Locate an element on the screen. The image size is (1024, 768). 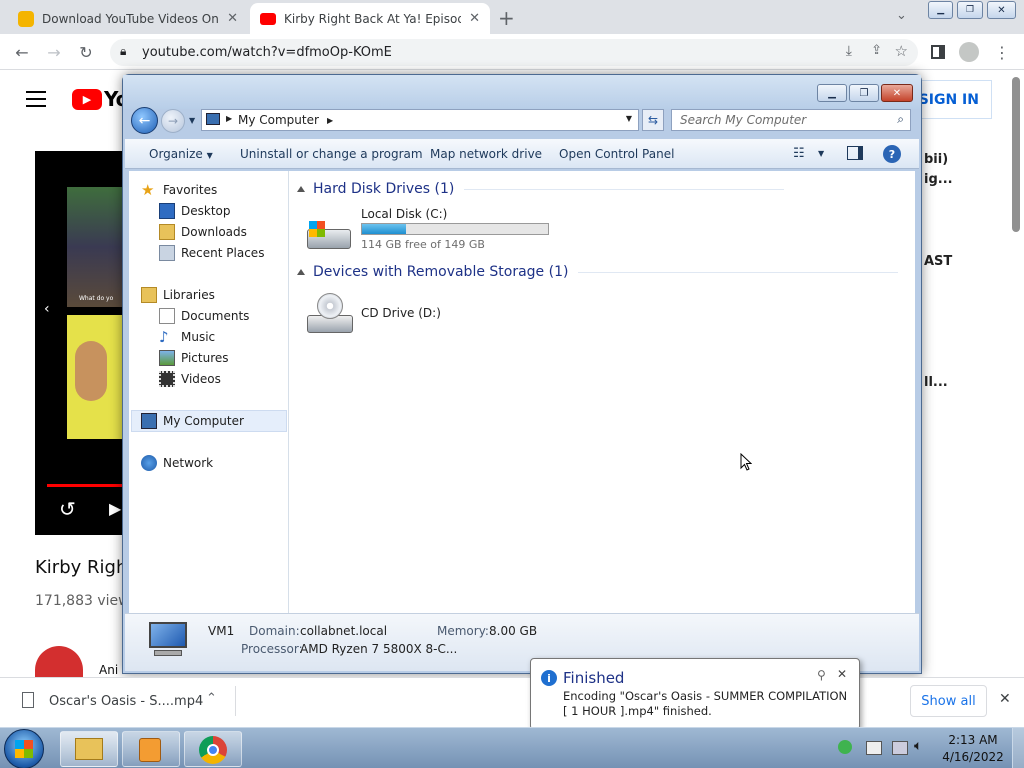
search-icon: ⌕ is located at coordinates (900, 119).